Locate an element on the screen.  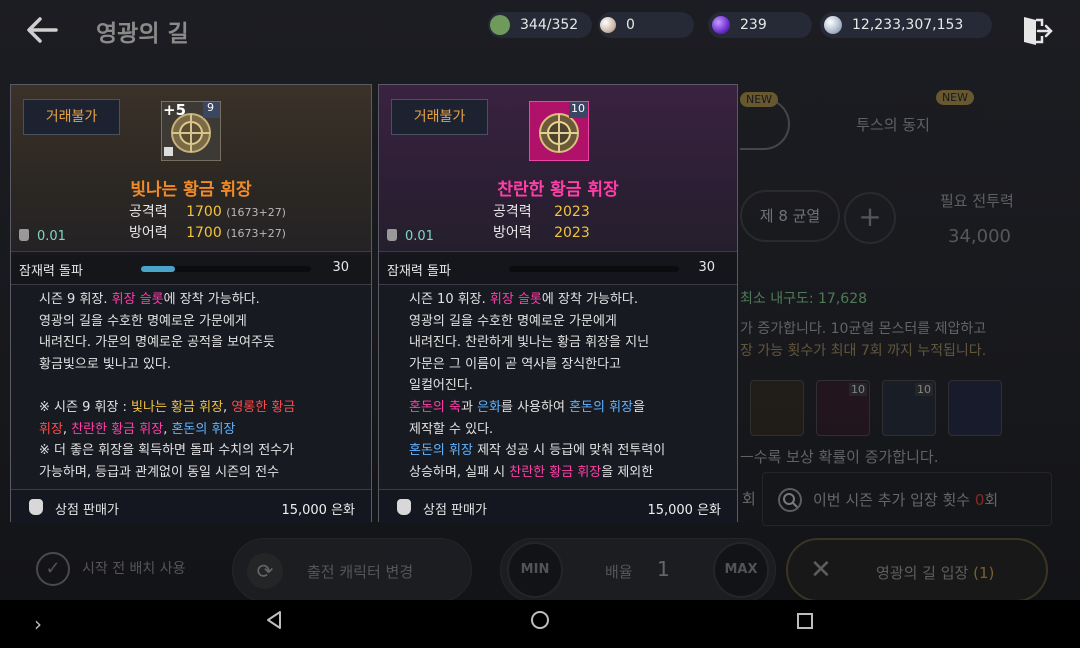
attack-stat: 공격력 1700 (1673+27) is located at coordinates (207, 211).